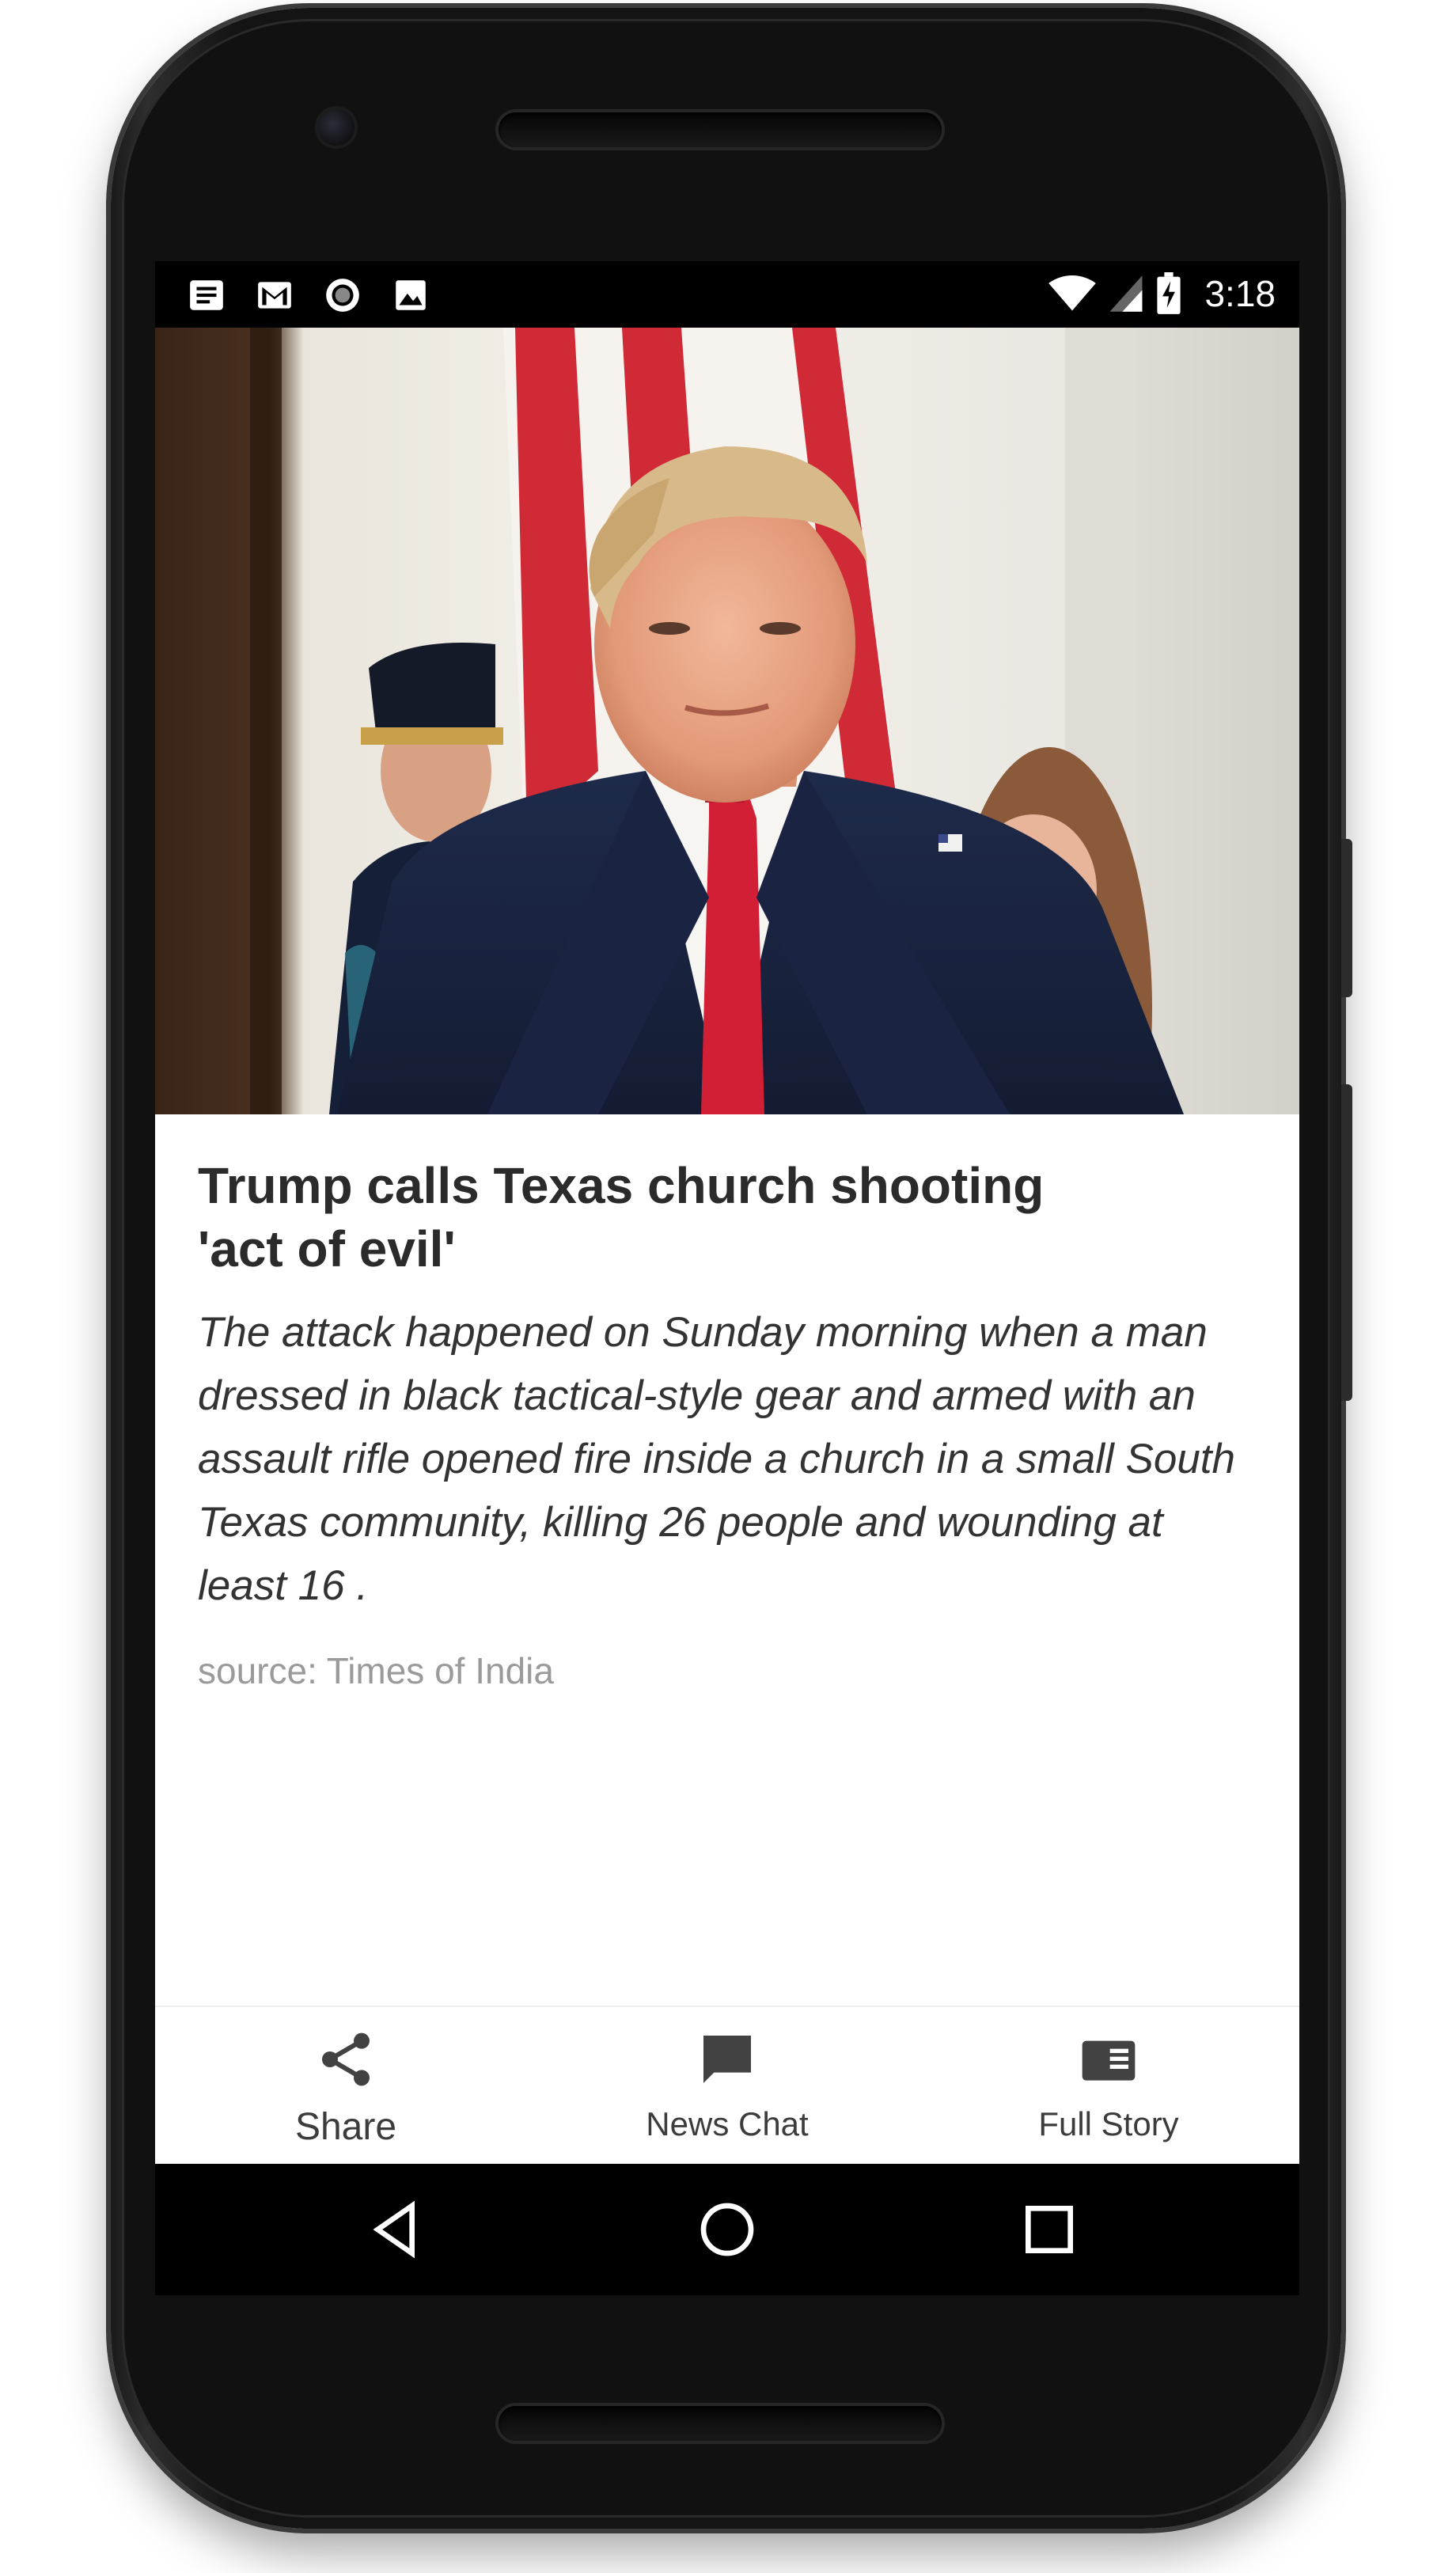  I want to click on status-bar: 3:18, so click(727, 294).